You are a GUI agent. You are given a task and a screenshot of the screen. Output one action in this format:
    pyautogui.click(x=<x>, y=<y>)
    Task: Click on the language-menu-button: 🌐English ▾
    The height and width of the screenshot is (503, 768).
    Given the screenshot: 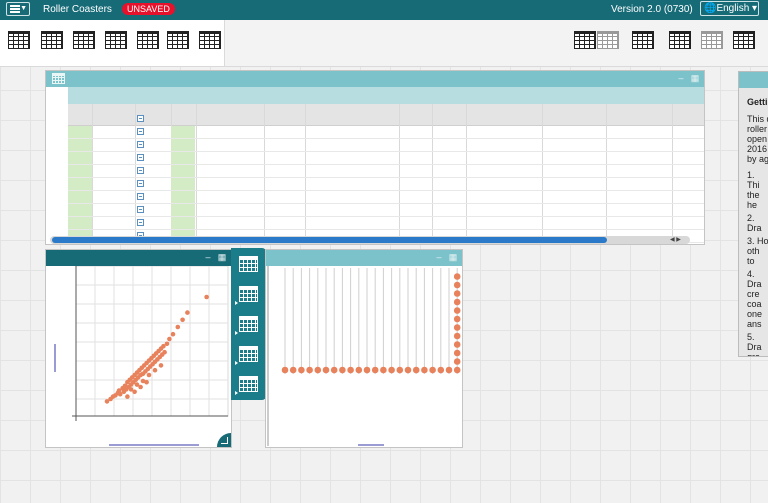 What is the action you would take?
    pyautogui.click(x=729, y=8)
    